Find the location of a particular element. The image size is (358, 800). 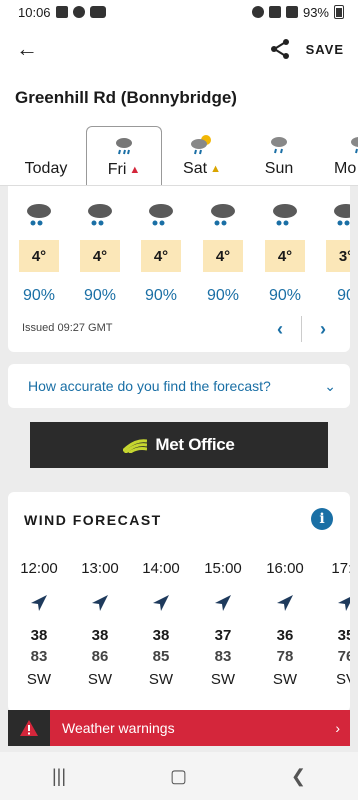

wind-column: 15:00 37 83 SW is located at coordinates (223, 624).